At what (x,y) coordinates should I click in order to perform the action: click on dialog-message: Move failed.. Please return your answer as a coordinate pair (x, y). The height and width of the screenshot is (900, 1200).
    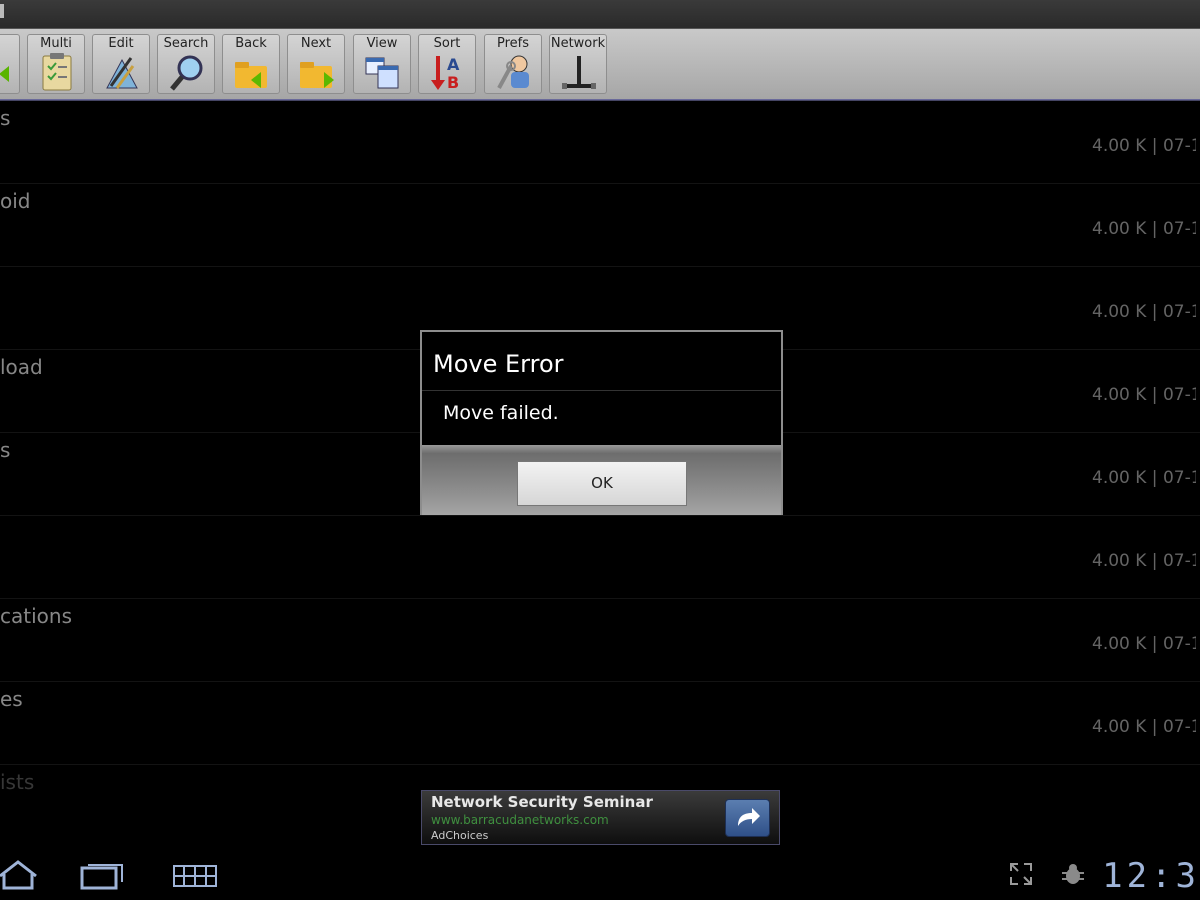
    Looking at the image, I should click on (501, 413).